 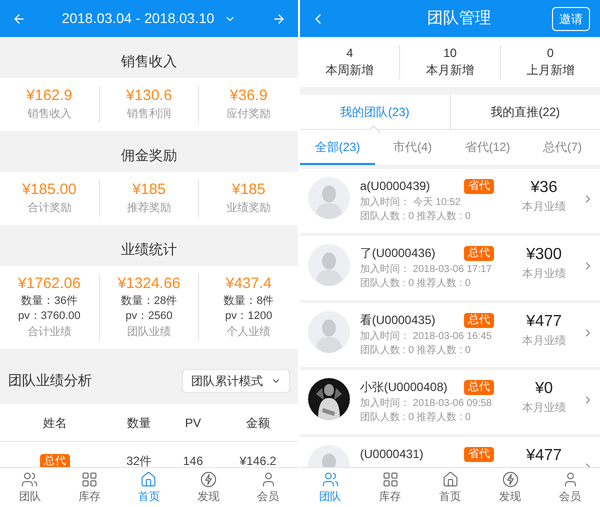 I want to click on forward-arrow-icon, so click(x=279, y=19).